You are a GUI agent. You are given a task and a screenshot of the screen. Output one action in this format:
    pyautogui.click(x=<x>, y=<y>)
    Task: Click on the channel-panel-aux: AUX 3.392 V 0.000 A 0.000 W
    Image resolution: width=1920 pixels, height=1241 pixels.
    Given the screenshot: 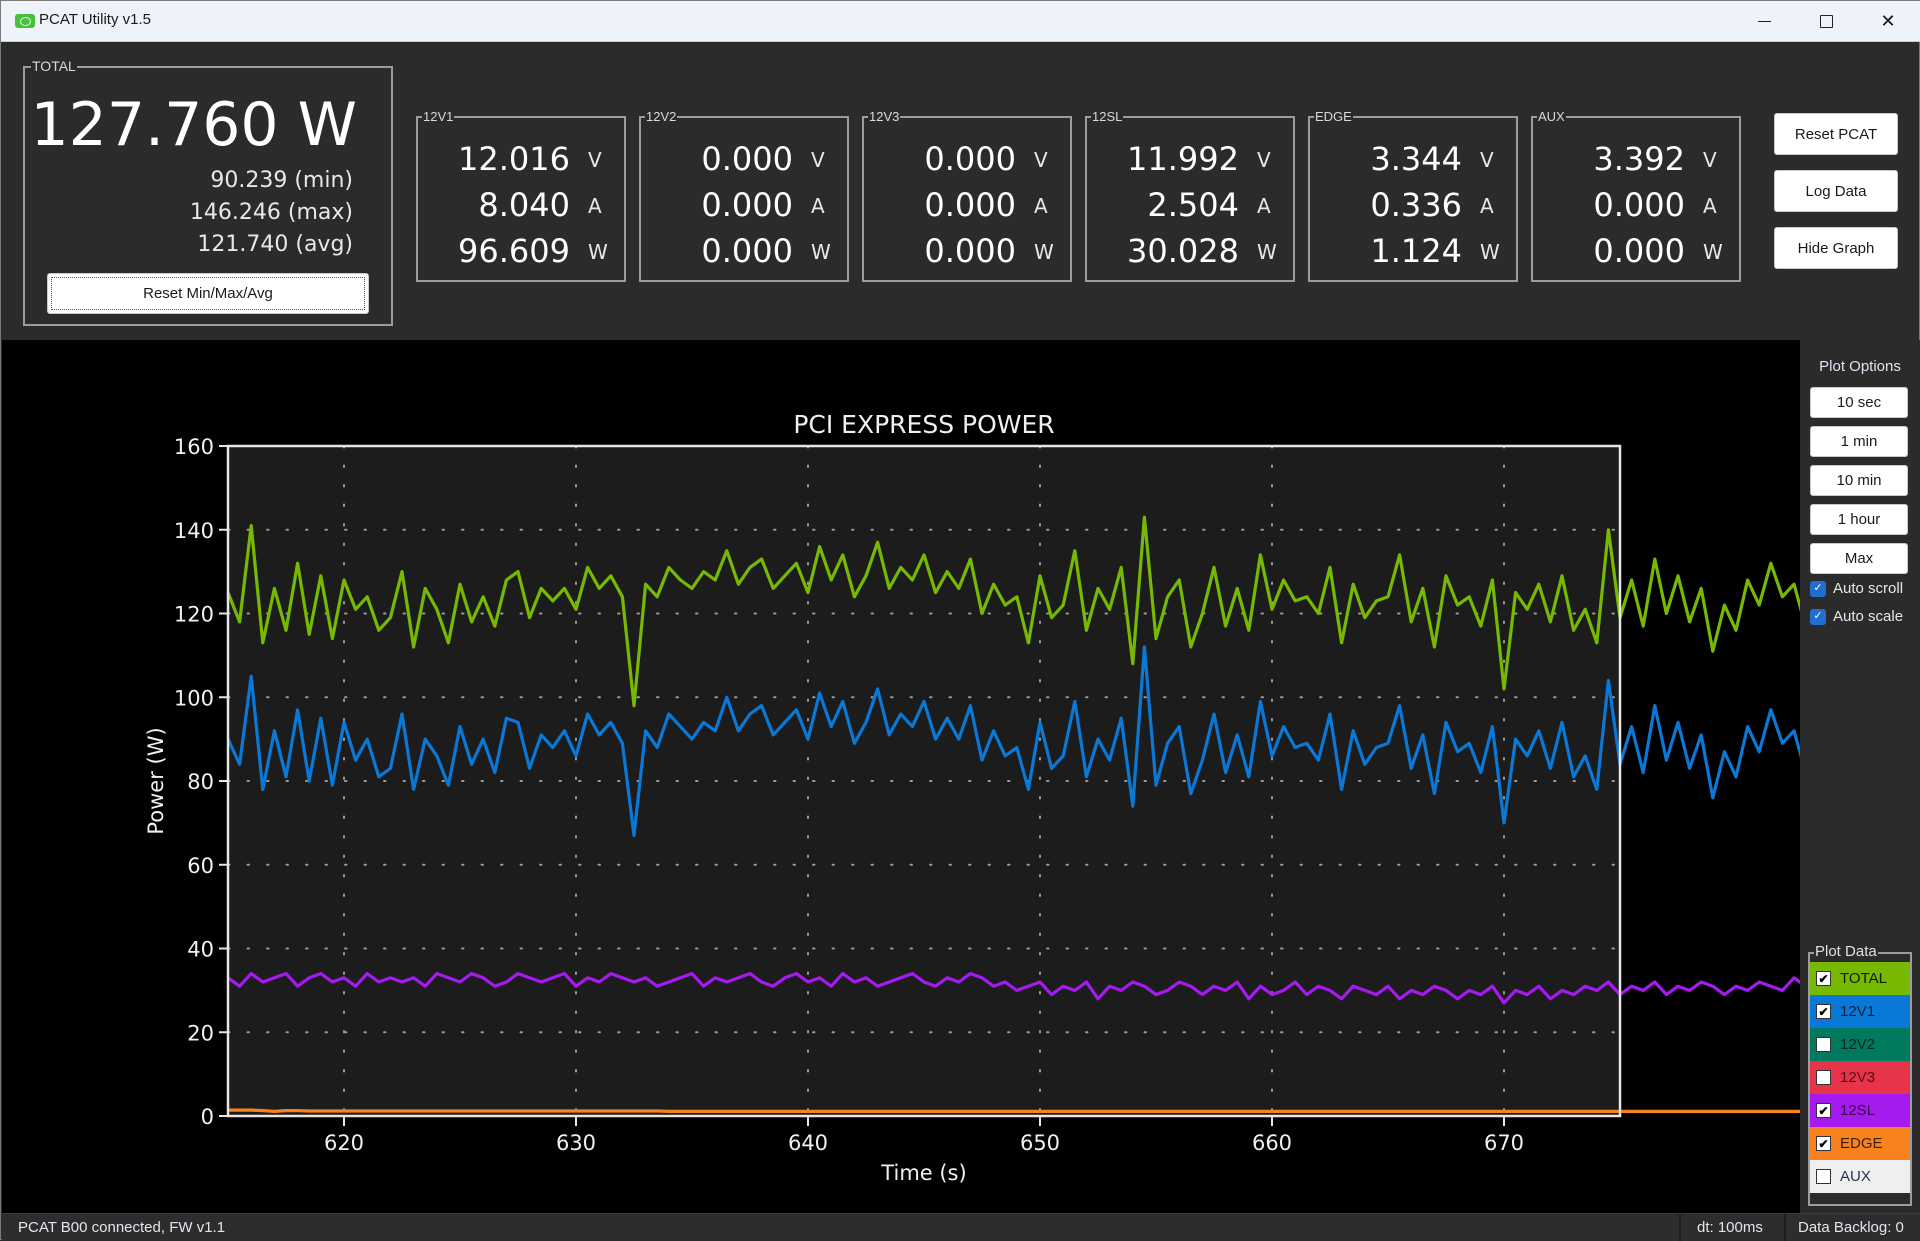 What is the action you would take?
    pyautogui.click(x=1636, y=195)
    